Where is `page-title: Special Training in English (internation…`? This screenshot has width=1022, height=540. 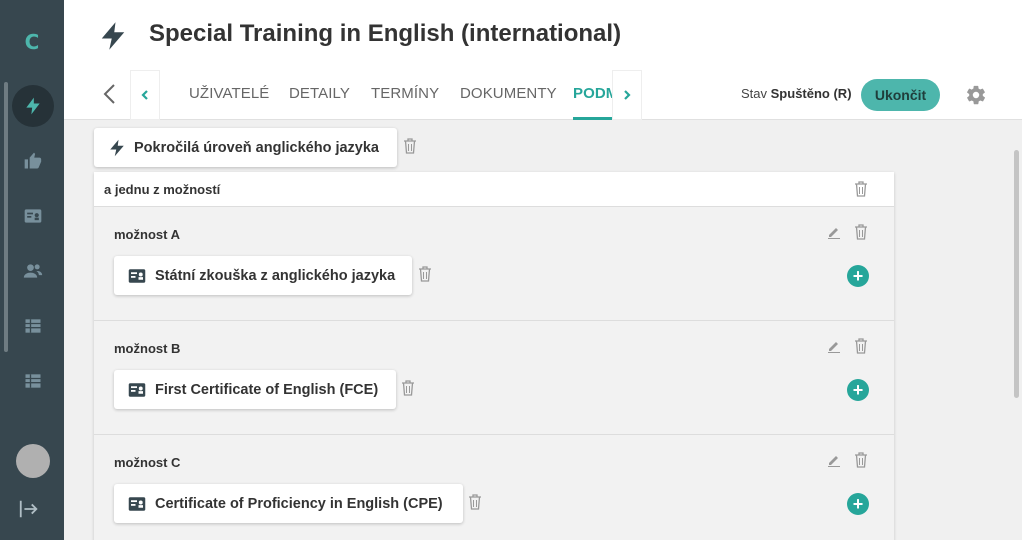 page-title: Special Training in English (internation… is located at coordinates (385, 33).